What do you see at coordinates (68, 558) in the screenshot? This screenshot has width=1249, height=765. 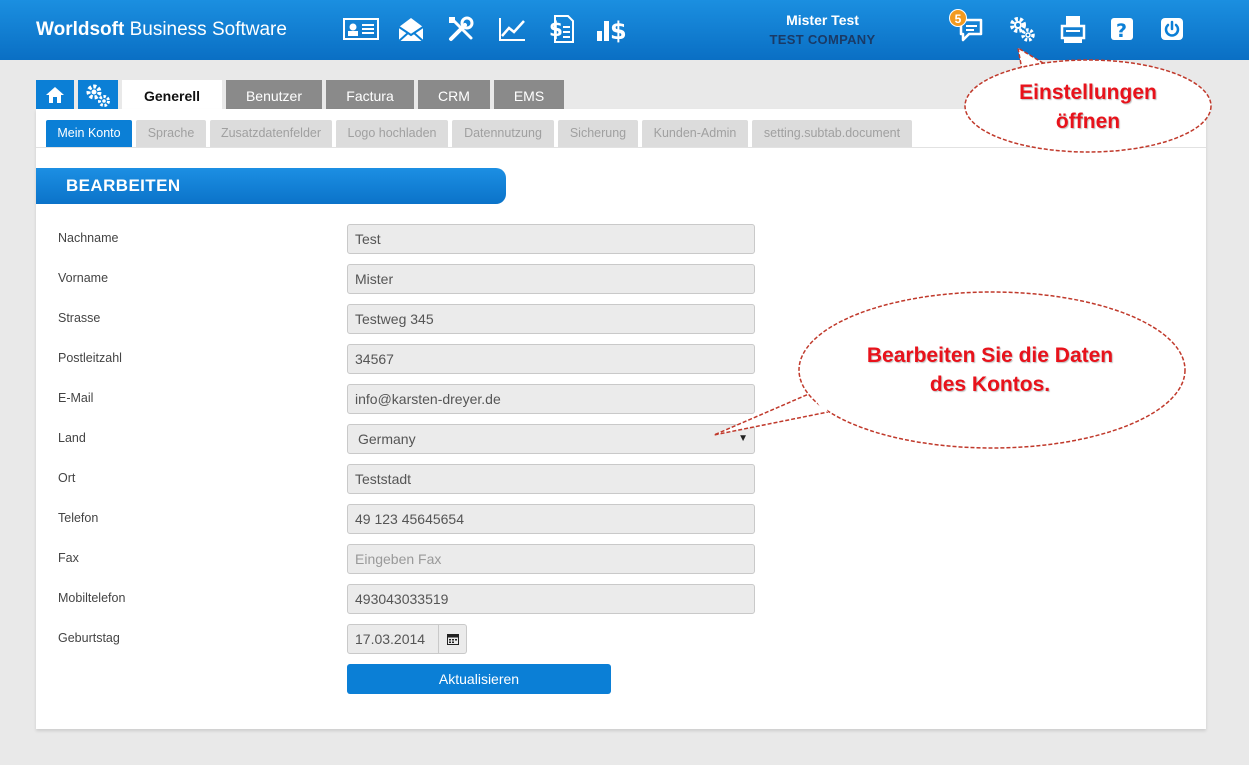 I see `label-fax: Fax` at bounding box center [68, 558].